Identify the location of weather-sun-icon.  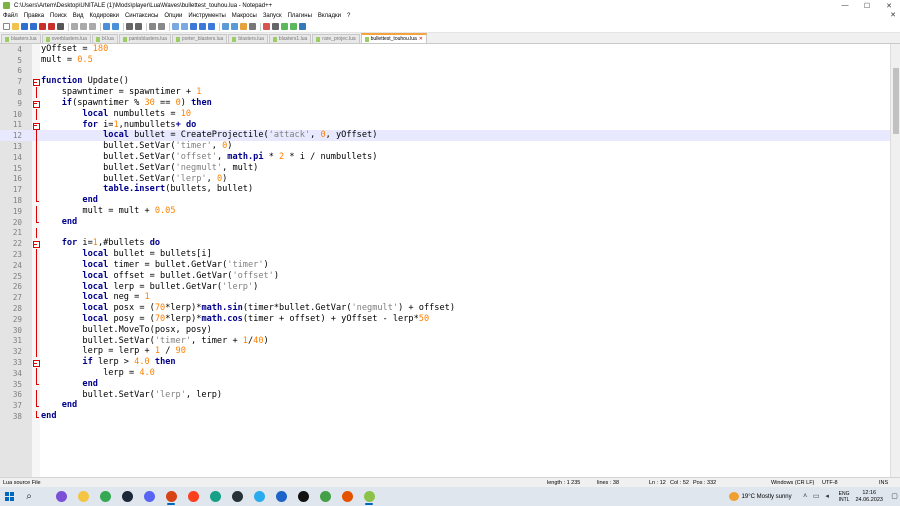
(733, 496).